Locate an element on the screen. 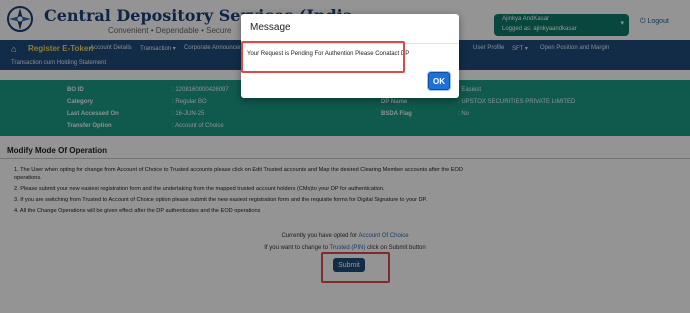 This screenshot has height=313, width=690. ok-button: OK is located at coordinates (439, 81).